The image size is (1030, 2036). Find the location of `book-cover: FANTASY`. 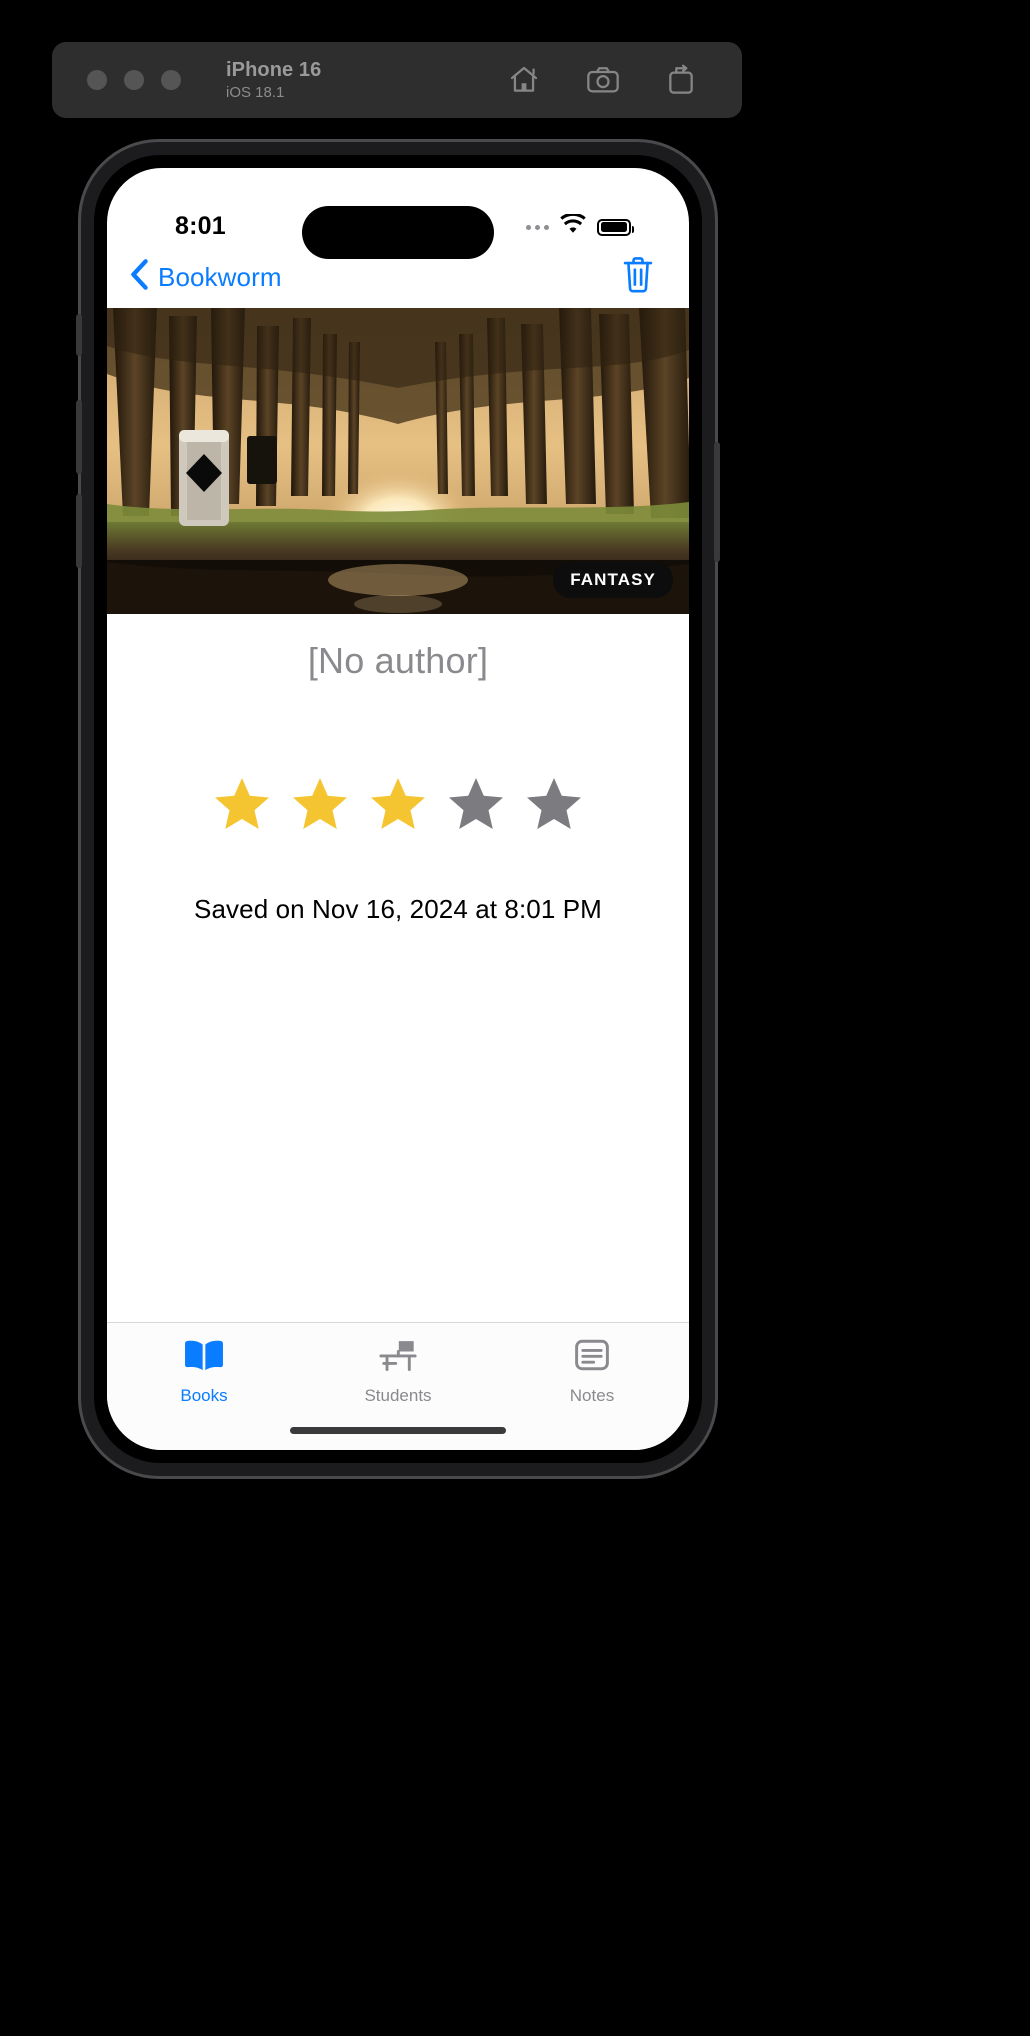

book-cover: FANTASY is located at coordinates (398, 461).